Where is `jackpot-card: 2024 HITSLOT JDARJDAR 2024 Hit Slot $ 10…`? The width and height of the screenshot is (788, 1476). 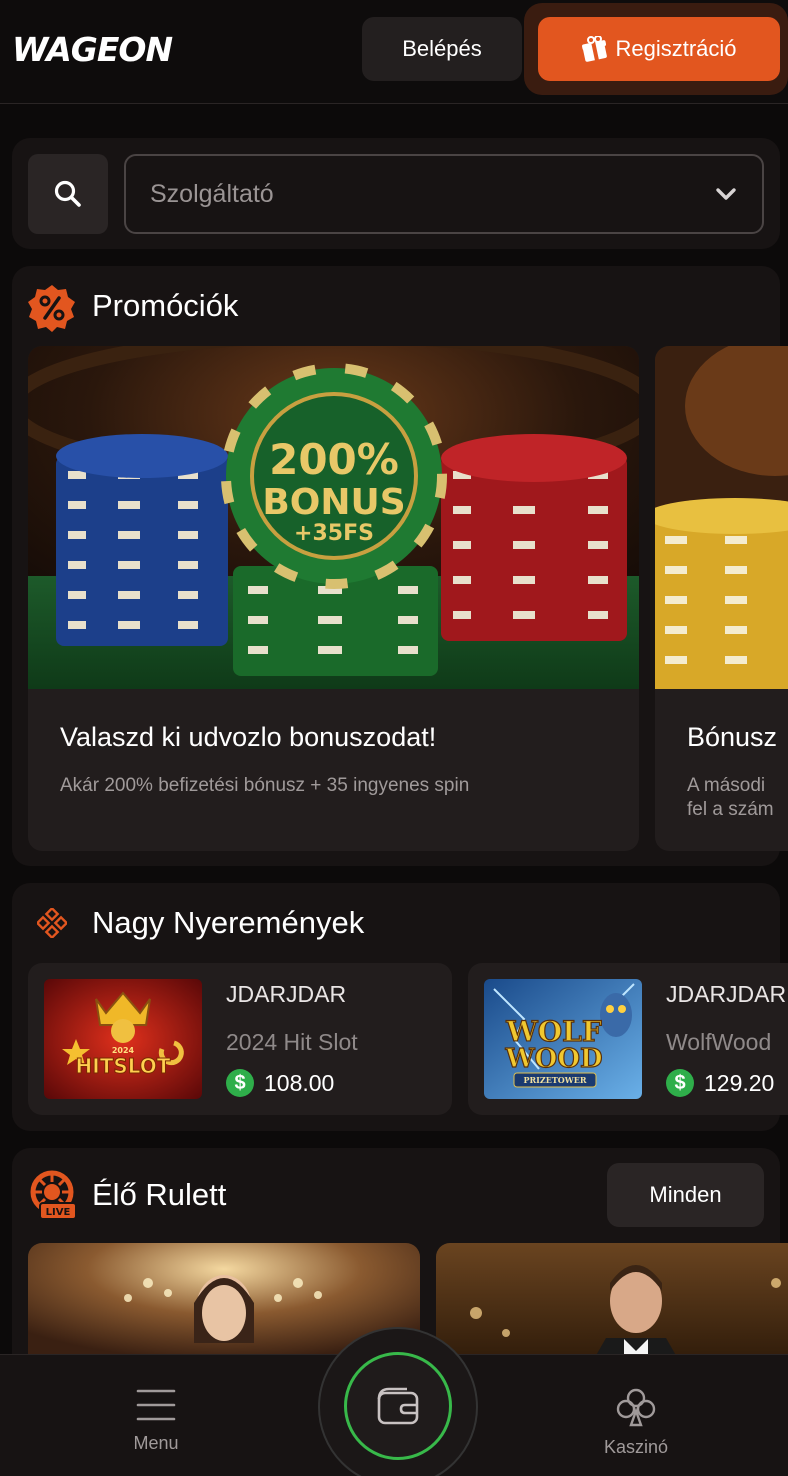
jackpot-card: 2024 HITSLOT JDARJDAR 2024 Hit Slot $ 10… is located at coordinates (240, 1039).